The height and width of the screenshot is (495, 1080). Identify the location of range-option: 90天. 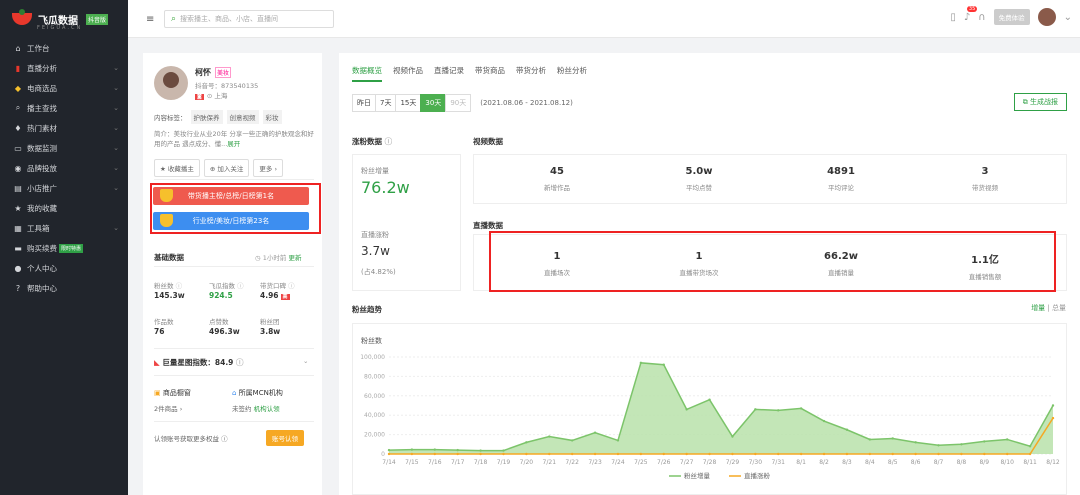
(458, 103).